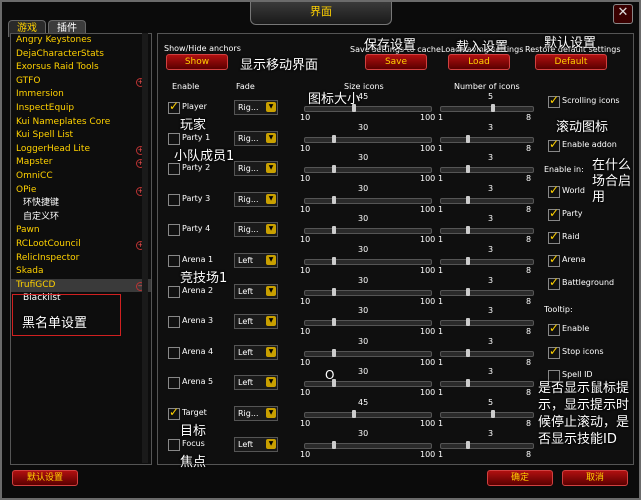 Image resolution: width=641 pixels, height=500 pixels. I want to click on ok-button: 确定, so click(520, 478).